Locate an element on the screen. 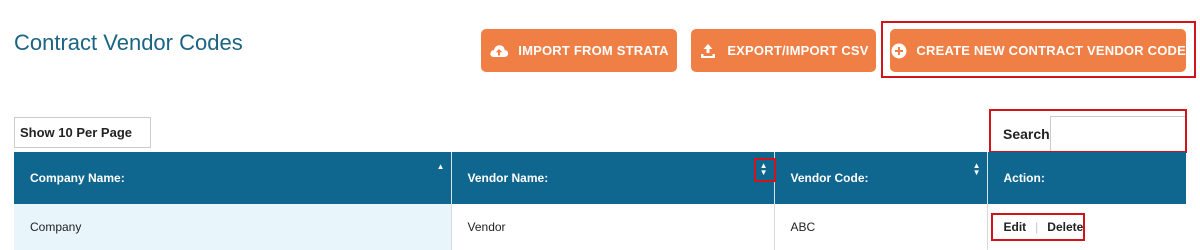  import-from-strata-label: IMPORT FROM STRATA is located at coordinates (593, 50).